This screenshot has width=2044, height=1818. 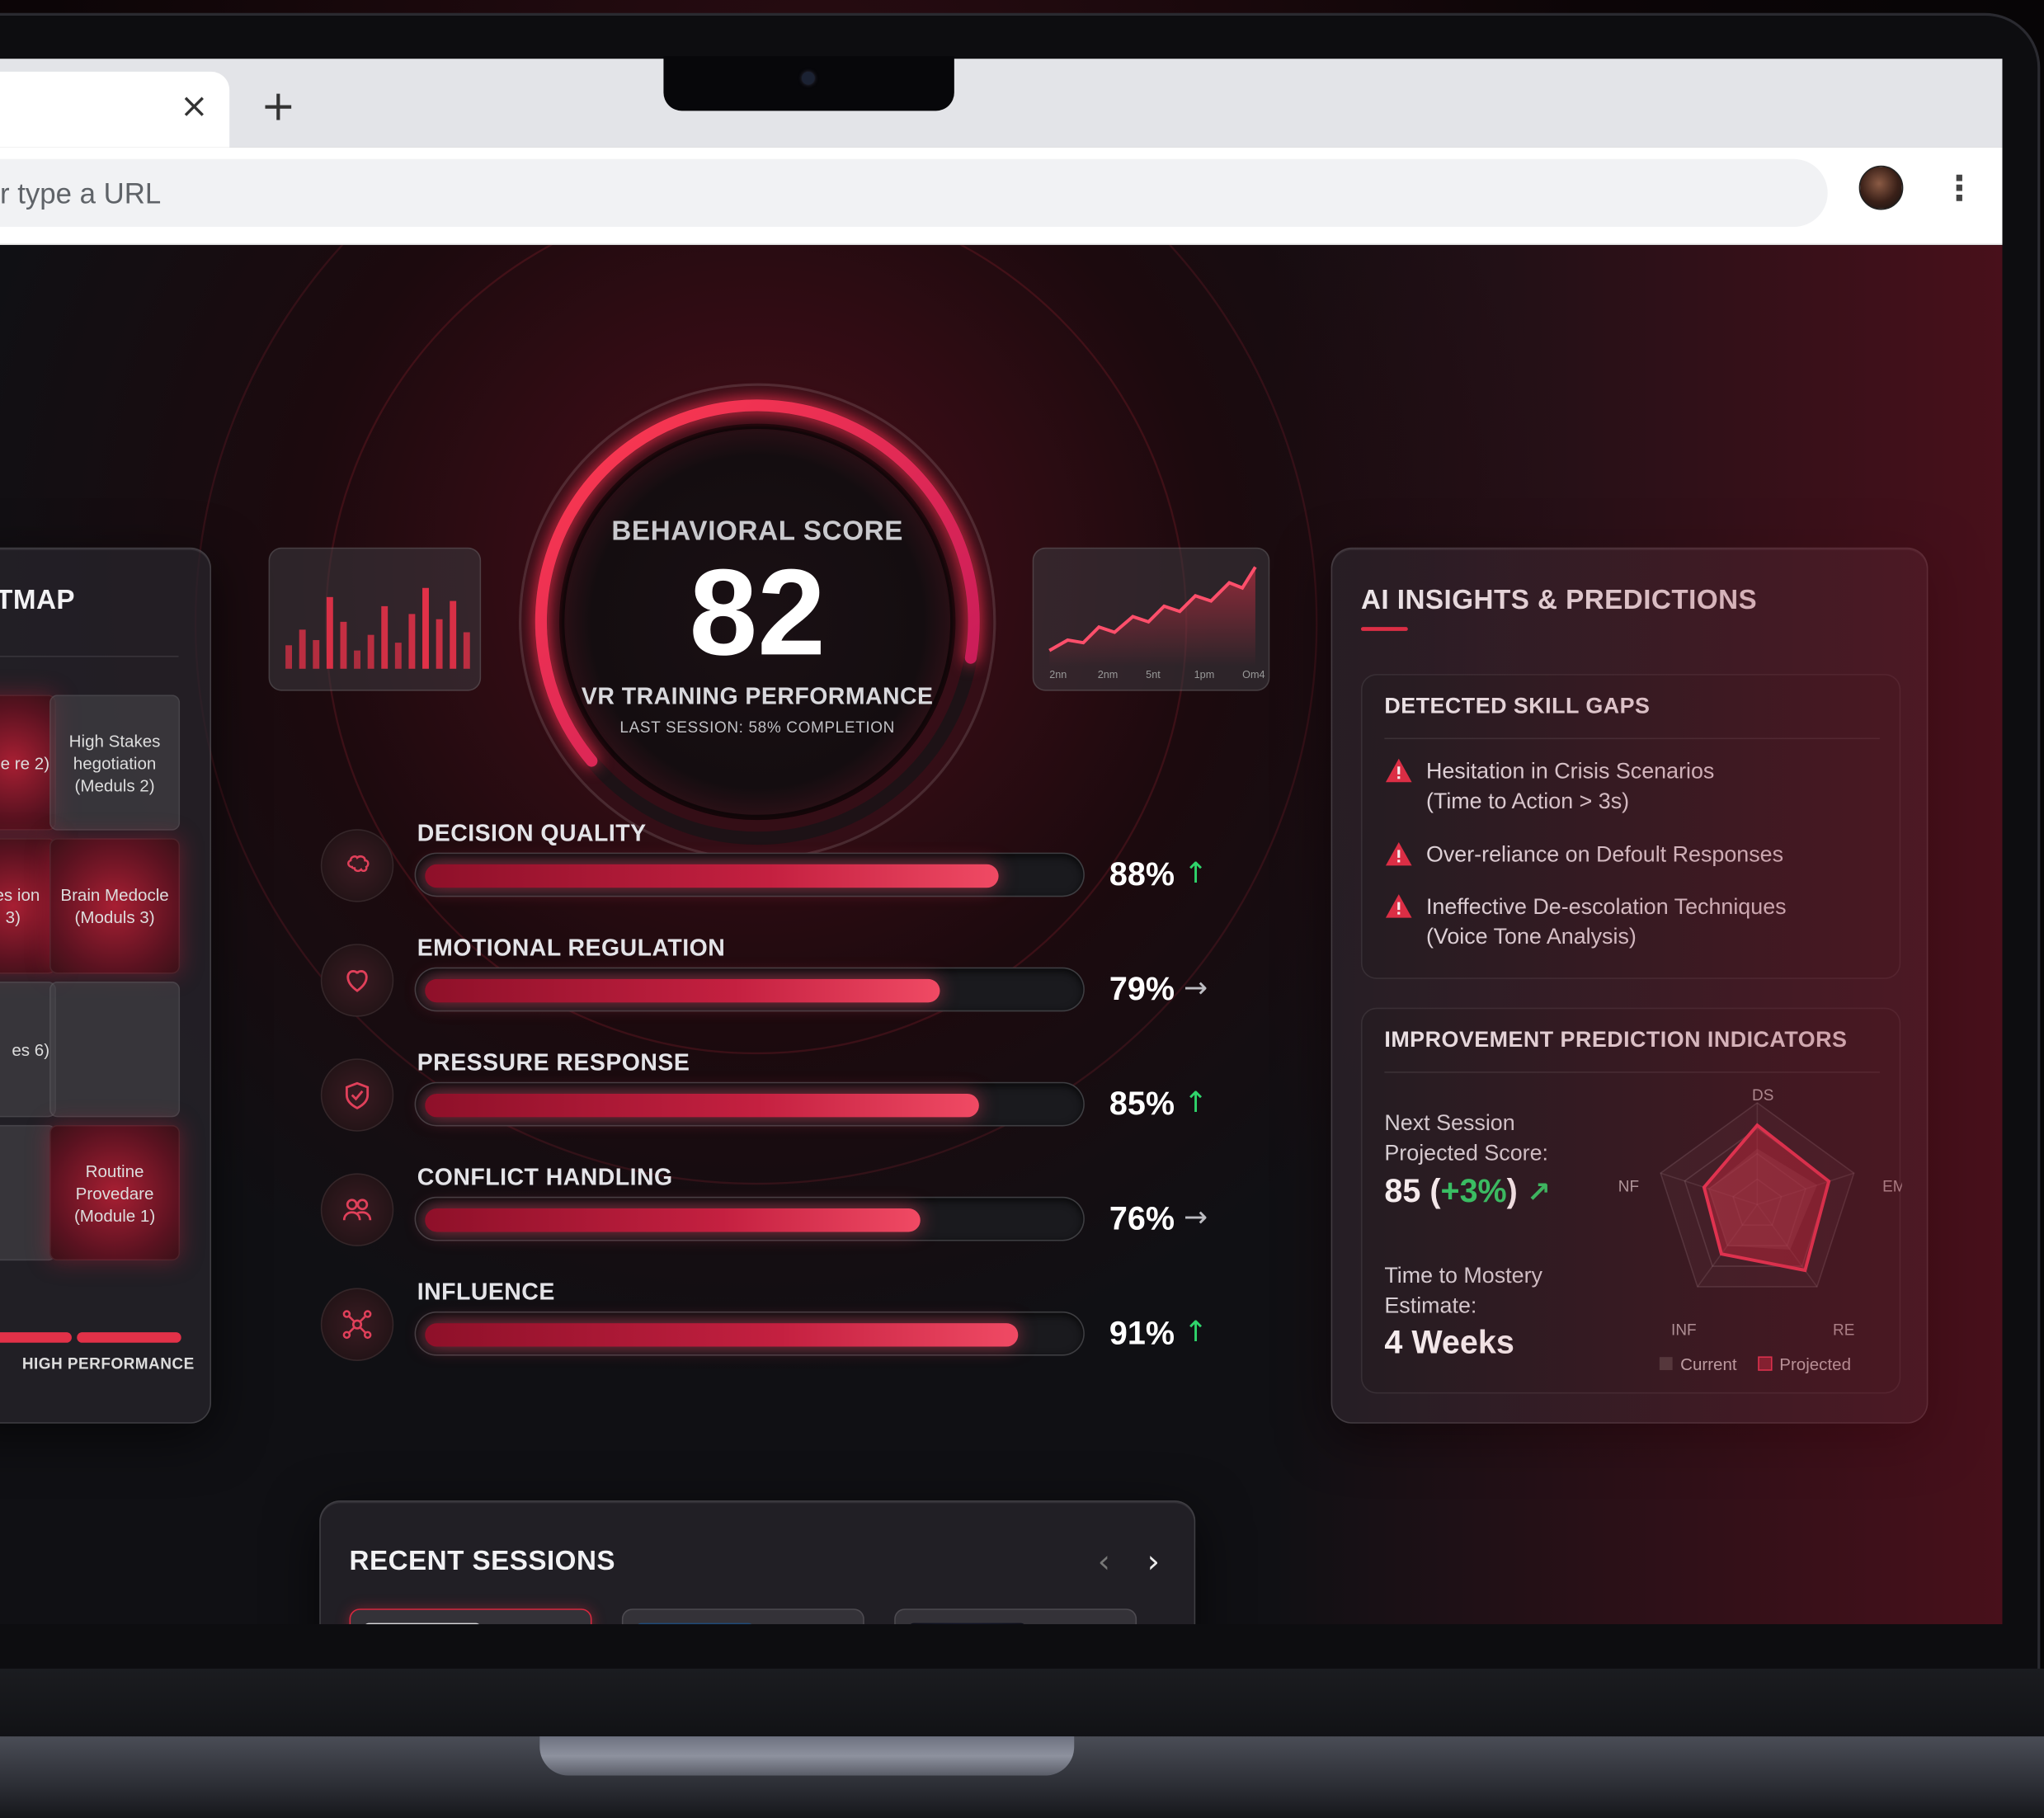 I want to click on skill-gap-title: Hesitation in Crisis Scenarios, so click(x=1570, y=771).